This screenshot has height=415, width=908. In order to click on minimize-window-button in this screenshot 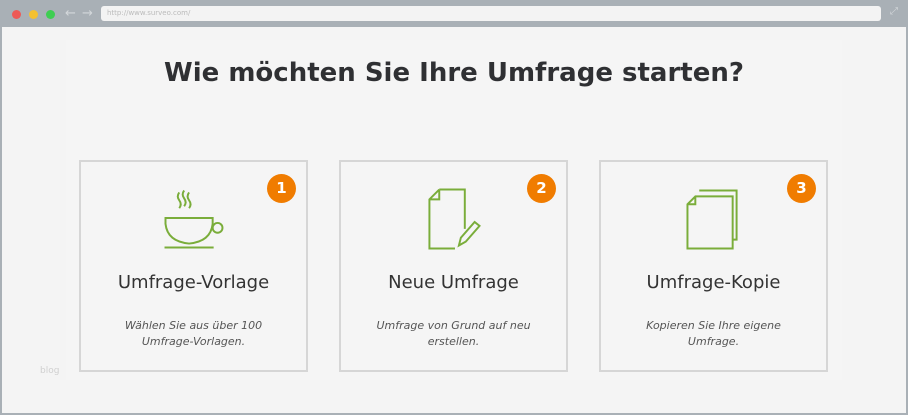, I will do `click(33, 14)`.